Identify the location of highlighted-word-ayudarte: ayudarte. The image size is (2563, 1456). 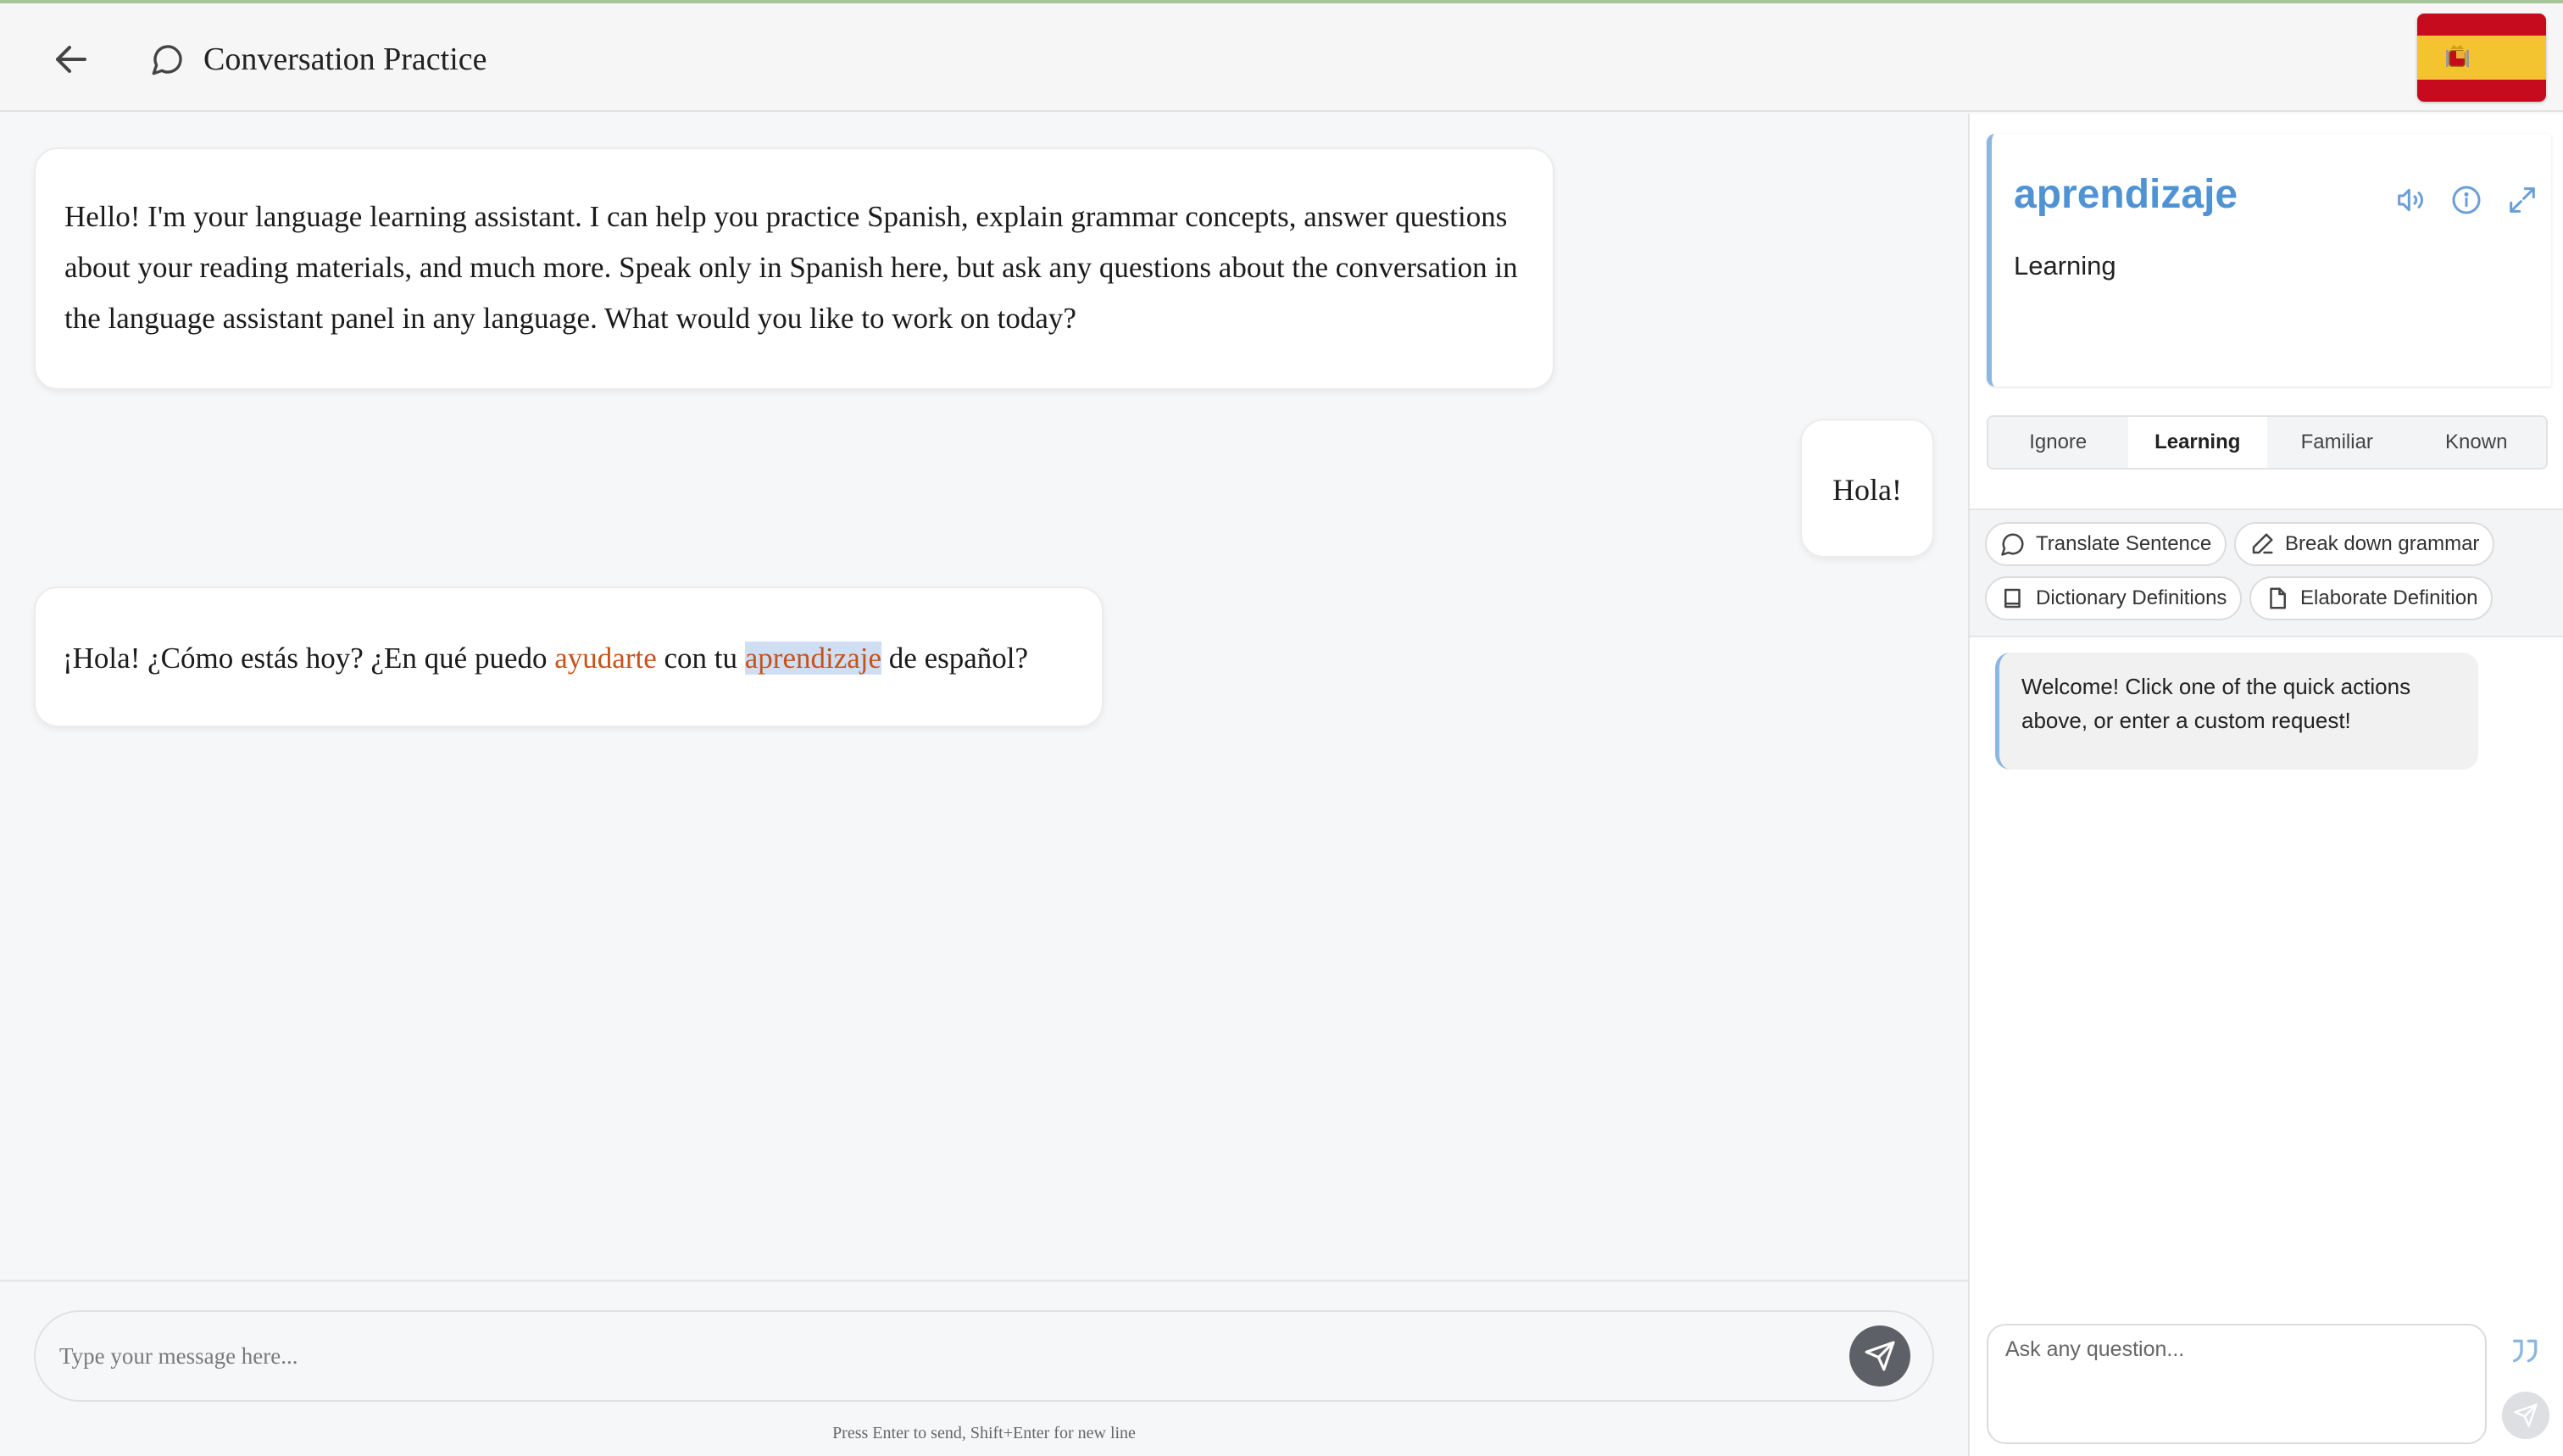
(605, 658).